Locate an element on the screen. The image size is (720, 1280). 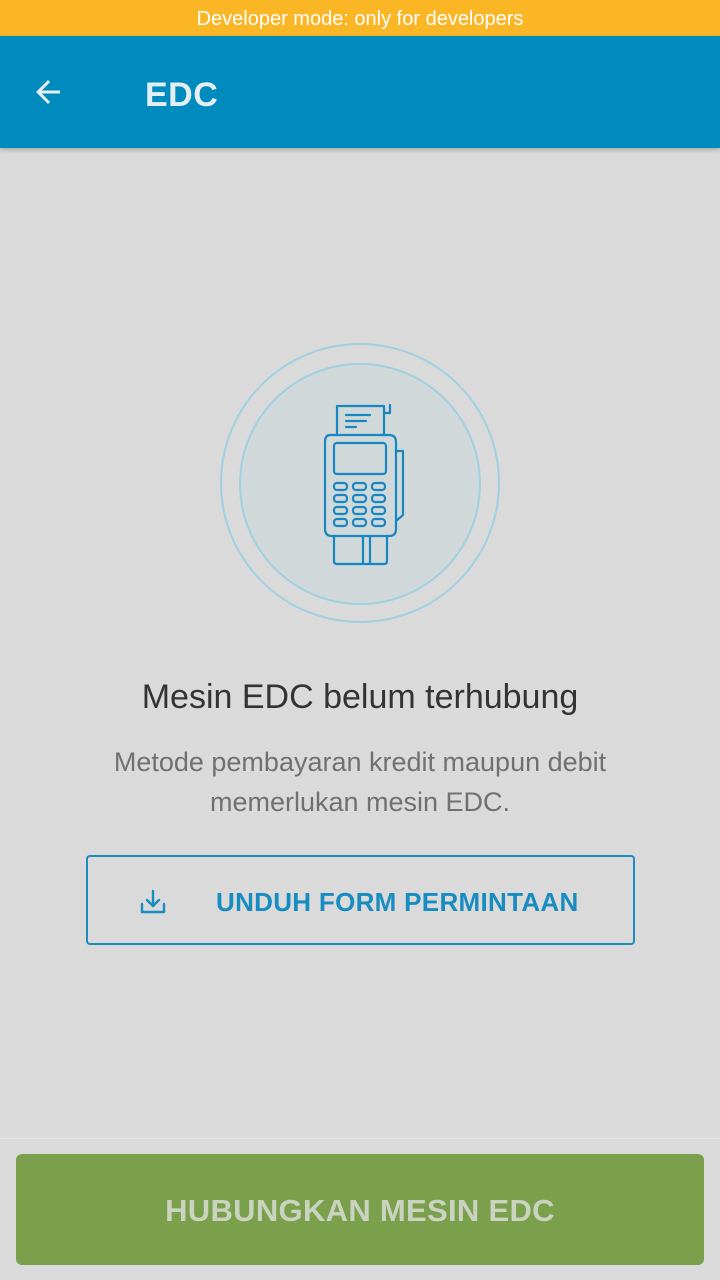
download-request-form-button: UNDUH FORM PERMINTAAN is located at coordinates (360, 900).